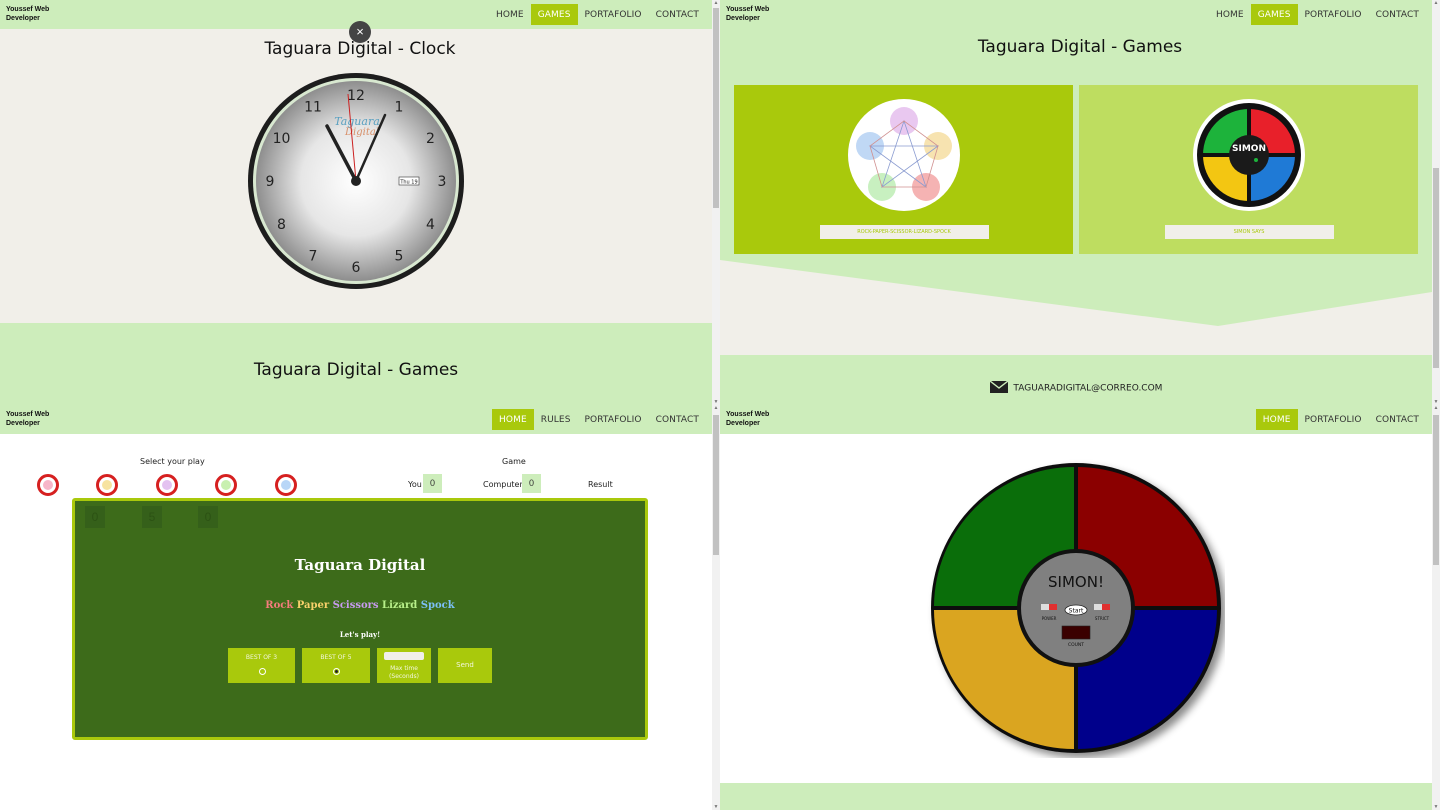 The image size is (1440, 810). I want to click on footer-band, so click(1076, 796).